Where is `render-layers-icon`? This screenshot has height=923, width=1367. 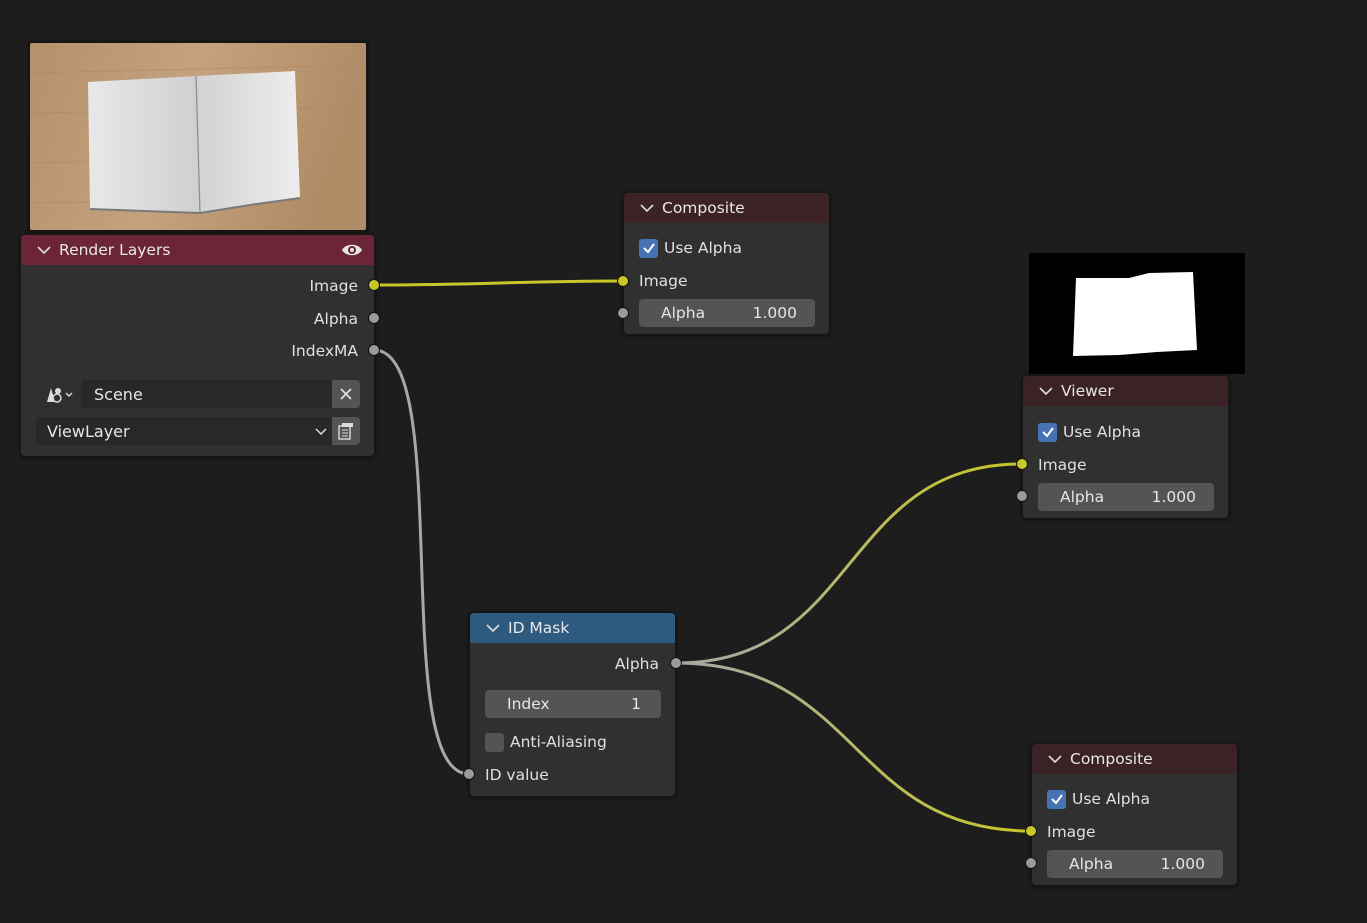 render-layers-icon is located at coordinates (345, 431).